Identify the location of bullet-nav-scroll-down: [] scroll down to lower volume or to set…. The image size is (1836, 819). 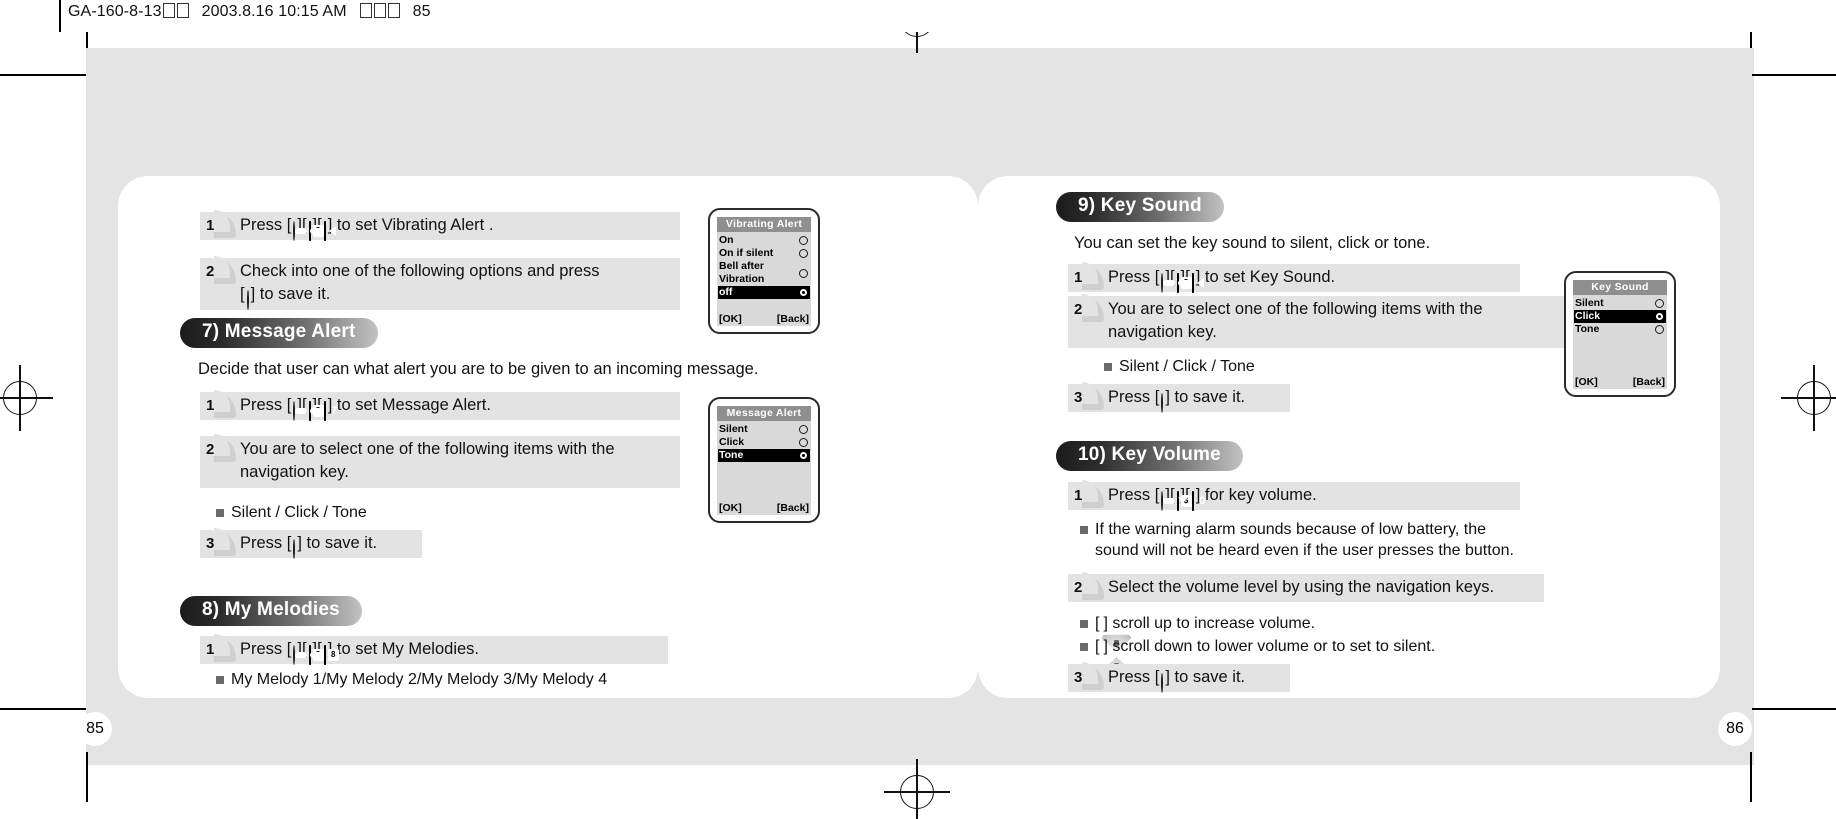
(1258, 655).